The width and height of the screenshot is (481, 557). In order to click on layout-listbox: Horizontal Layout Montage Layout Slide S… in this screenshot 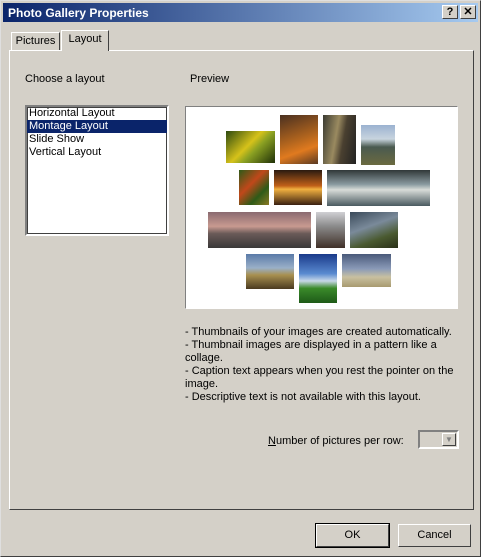, I will do `click(97, 170)`.